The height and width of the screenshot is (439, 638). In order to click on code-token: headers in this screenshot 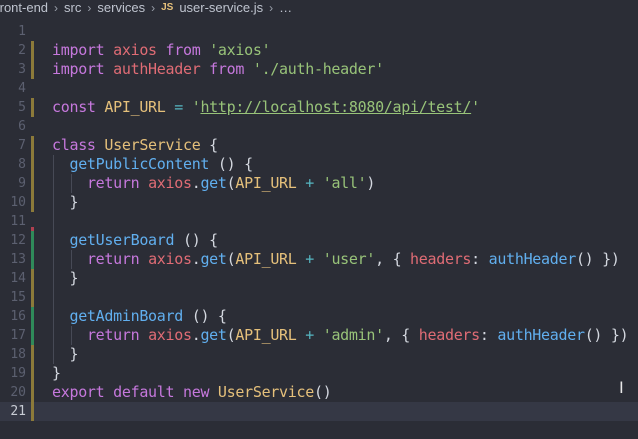, I will do `click(449, 335)`.